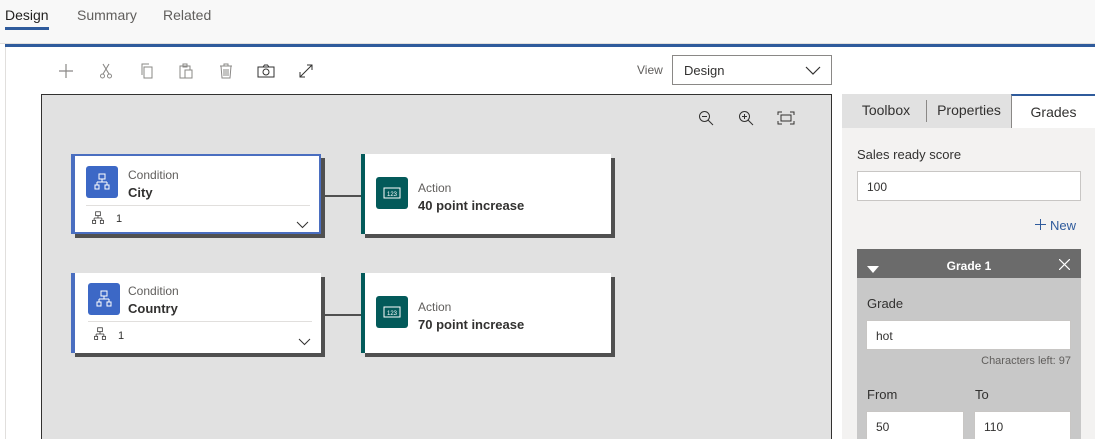  Describe the element at coordinates (547, 22) in the screenshot. I see `top-tab-bar: Design Summary Related` at that location.